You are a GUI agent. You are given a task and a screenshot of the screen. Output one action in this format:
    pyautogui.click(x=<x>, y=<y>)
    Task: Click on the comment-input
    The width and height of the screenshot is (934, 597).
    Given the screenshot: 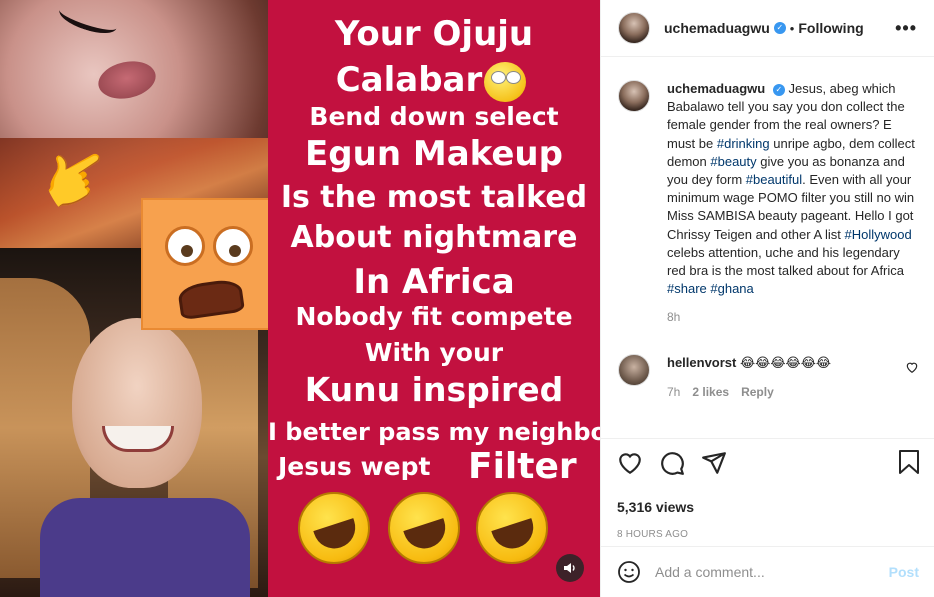 What is the action you would take?
    pyautogui.click(x=762, y=572)
    